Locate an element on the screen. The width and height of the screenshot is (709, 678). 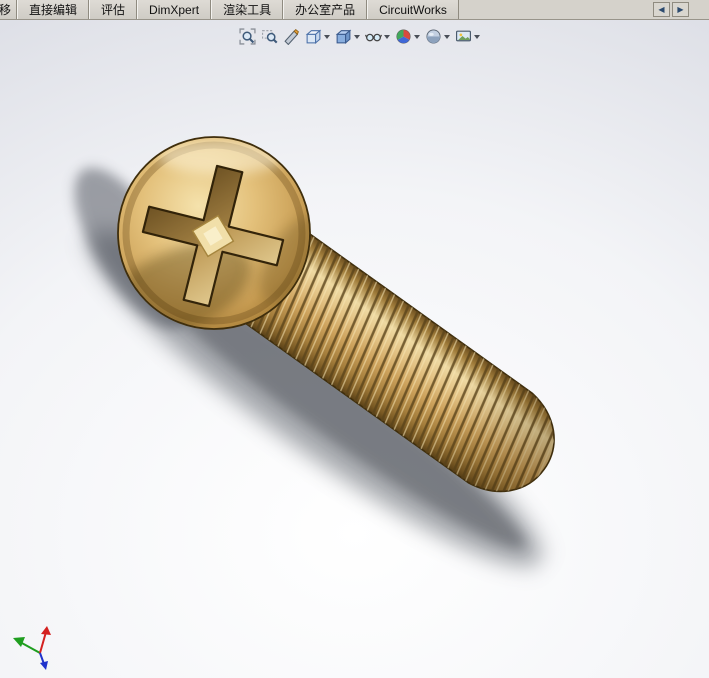
edit-appearance-button is located at coordinates (407, 36).